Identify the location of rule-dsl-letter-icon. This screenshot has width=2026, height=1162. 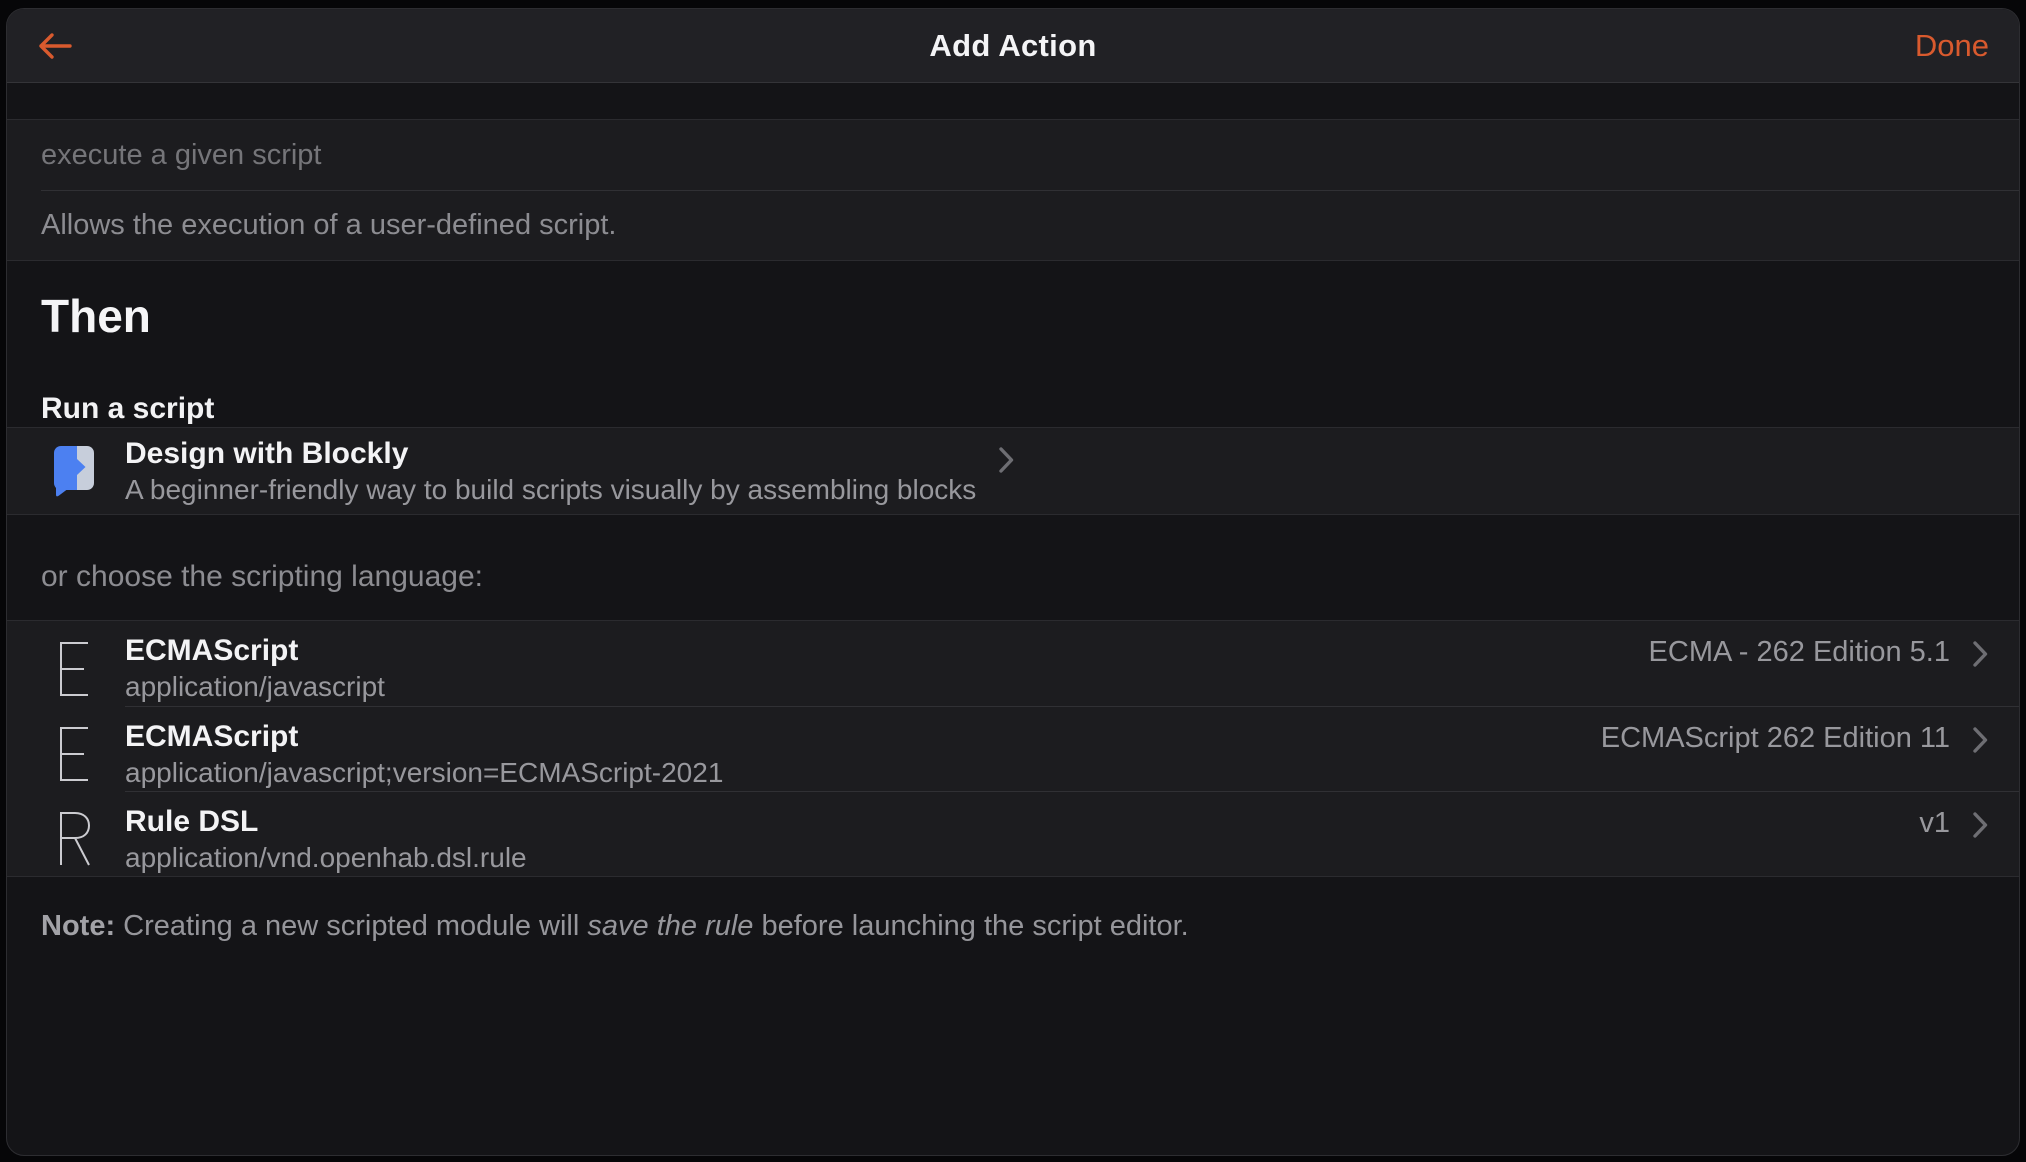
(91, 839).